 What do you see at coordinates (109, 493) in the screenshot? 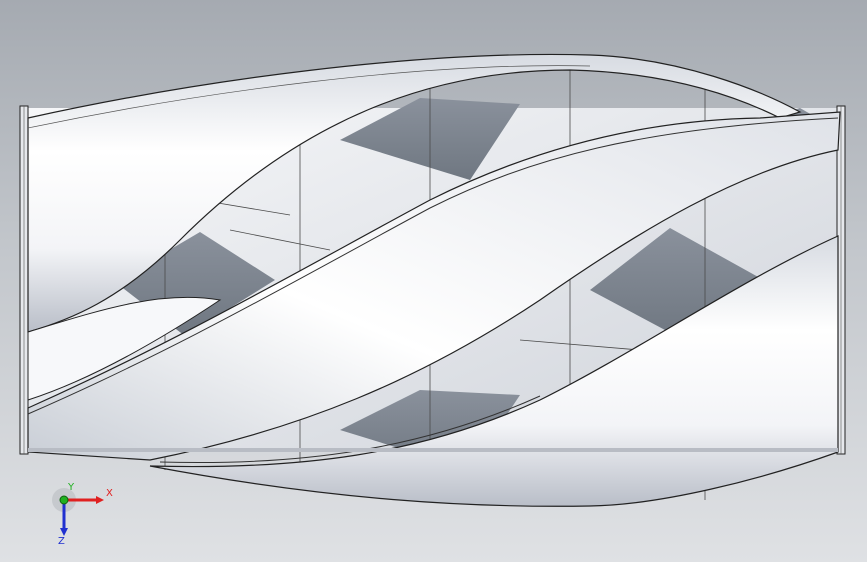
I see `x-axis-label: X` at bounding box center [109, 493].